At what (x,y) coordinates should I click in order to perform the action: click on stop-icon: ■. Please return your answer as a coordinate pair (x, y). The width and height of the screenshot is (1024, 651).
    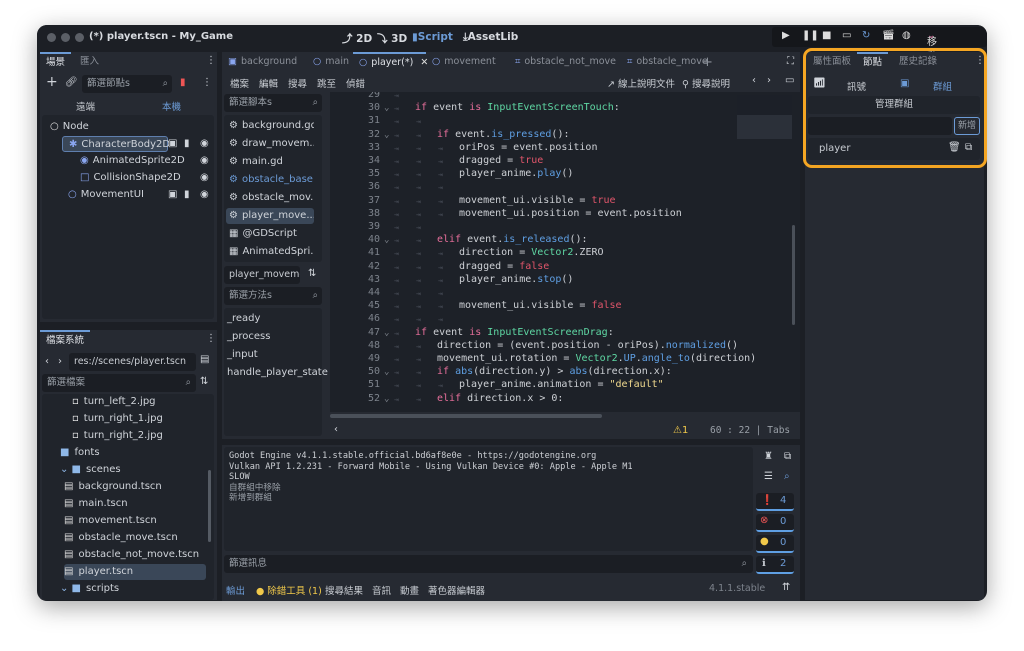
    Looking at the image, I should click on (826, 35).